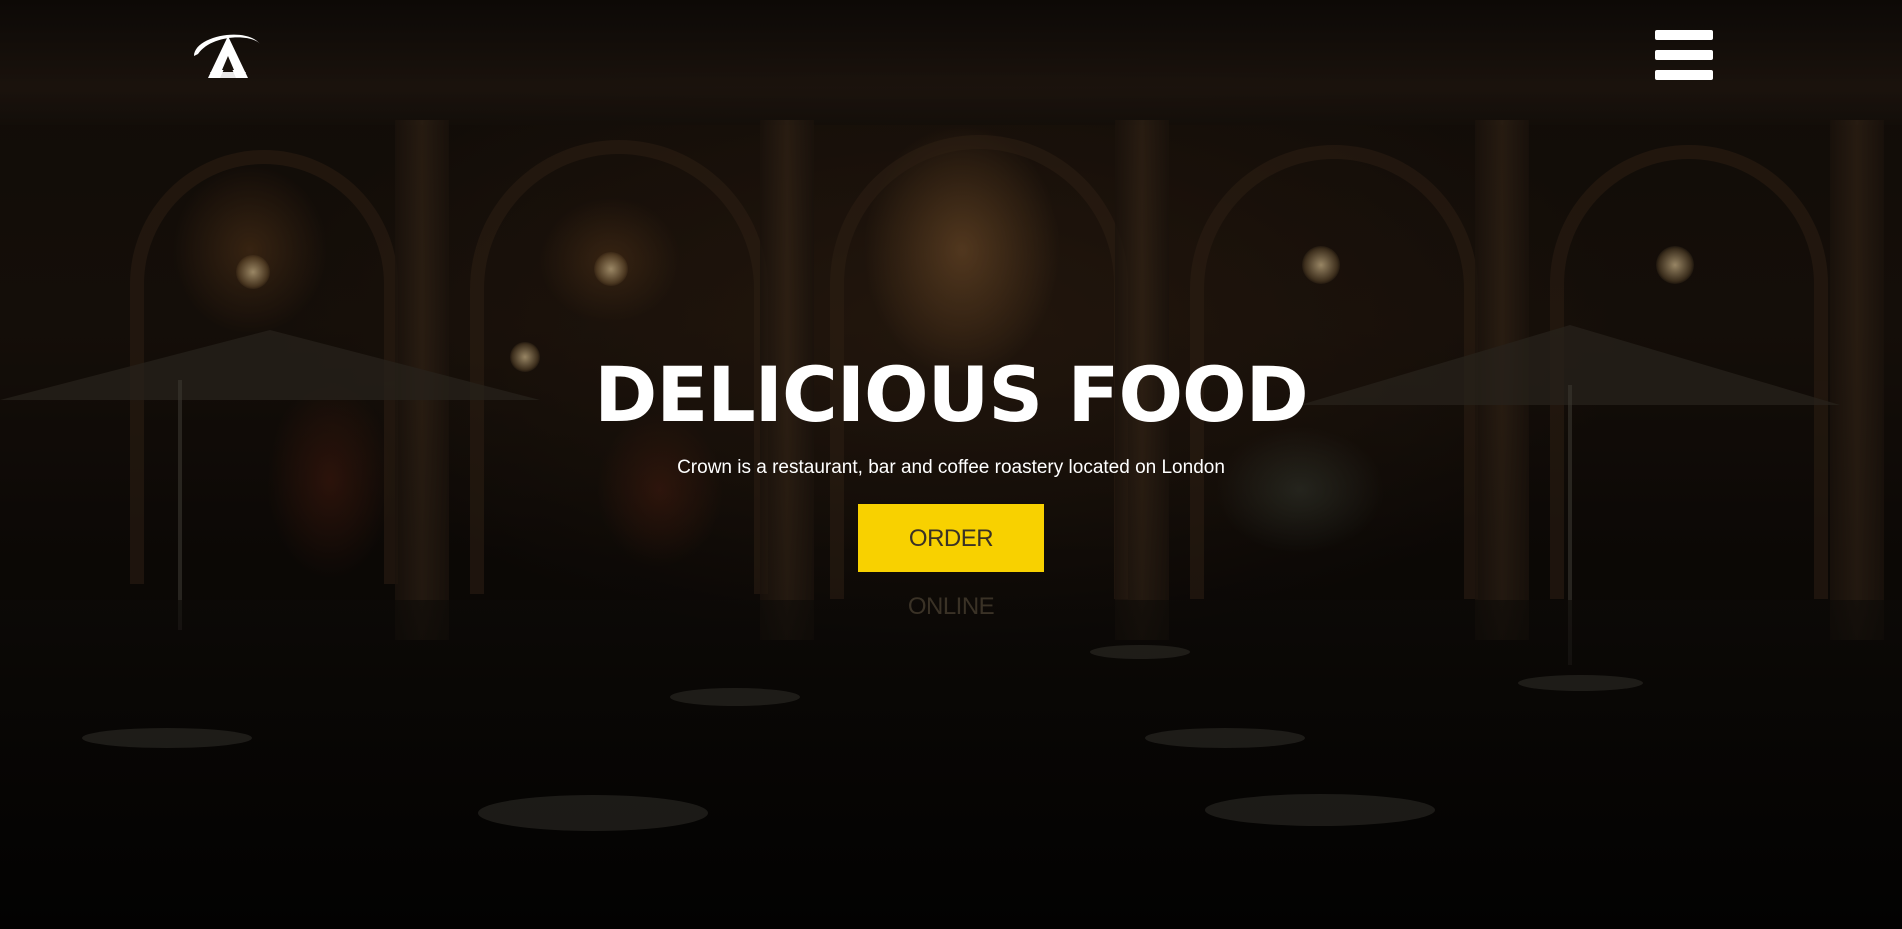 Image resolution: width=1902 pixels, height=929 pixels. I want to click on menu-bar-middle, so click(1684, 55).